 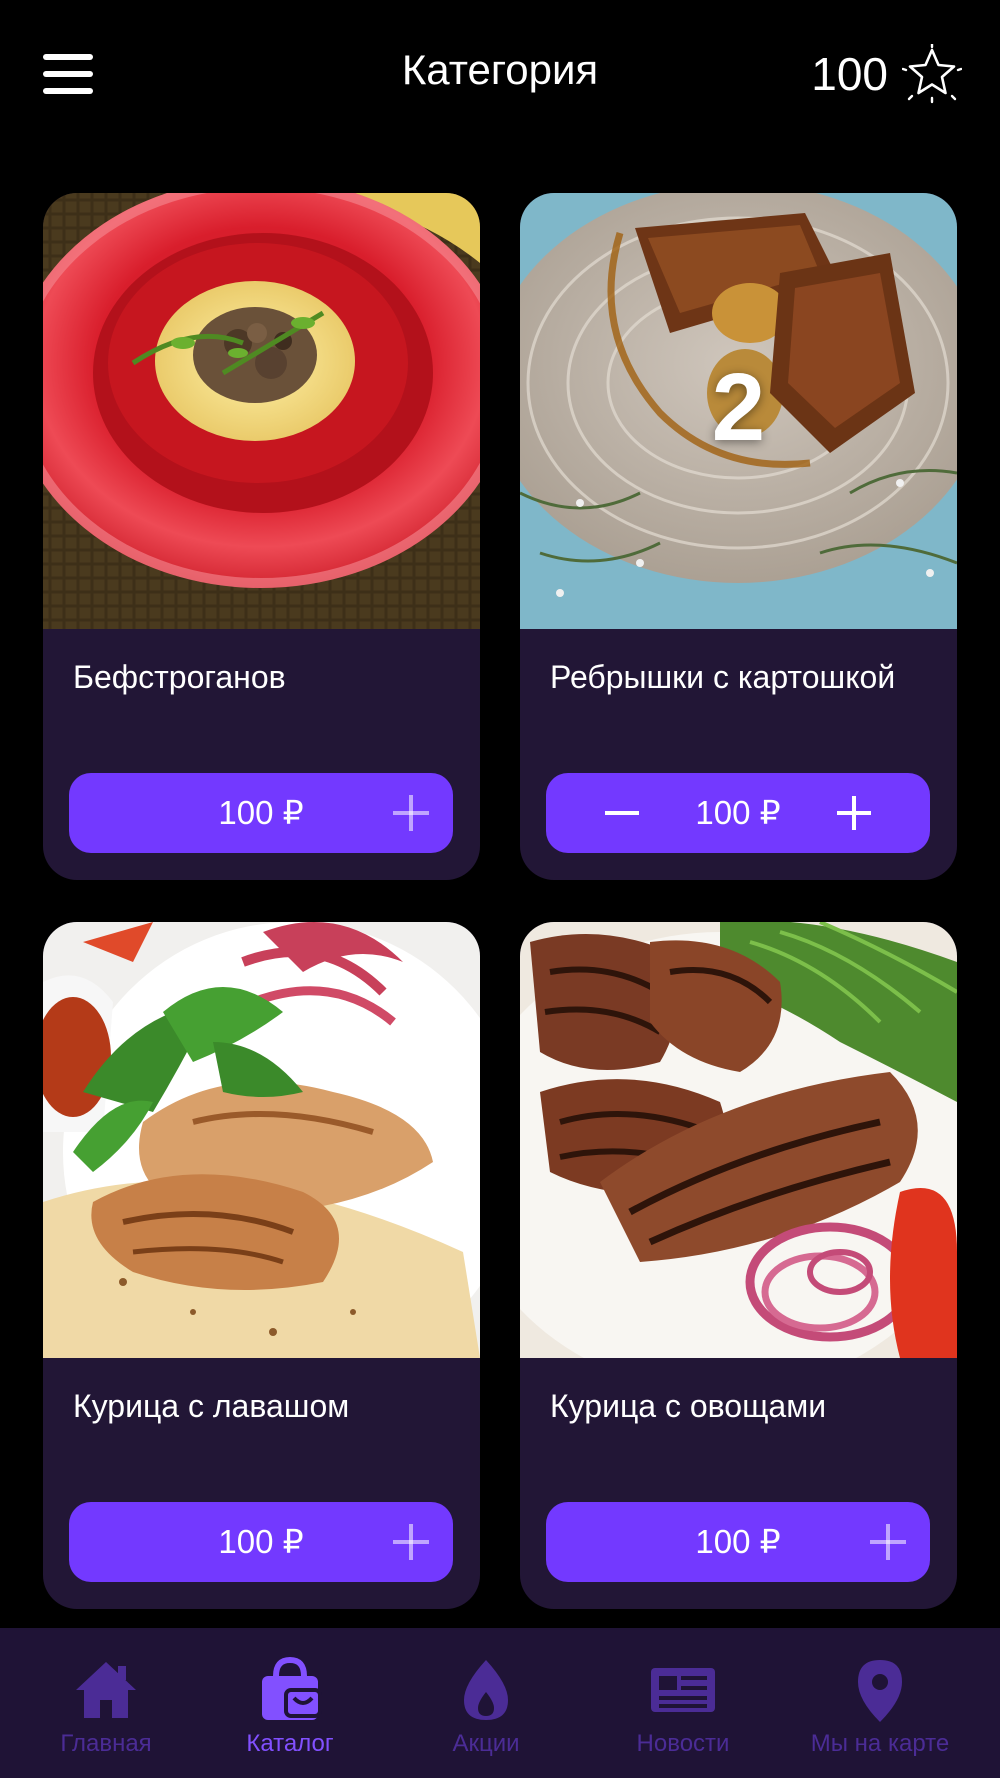 What do you see at coordinates (486, 1743) in the screenshot?
I see `tab-label: Акции` at bounding box center [486, 1743].